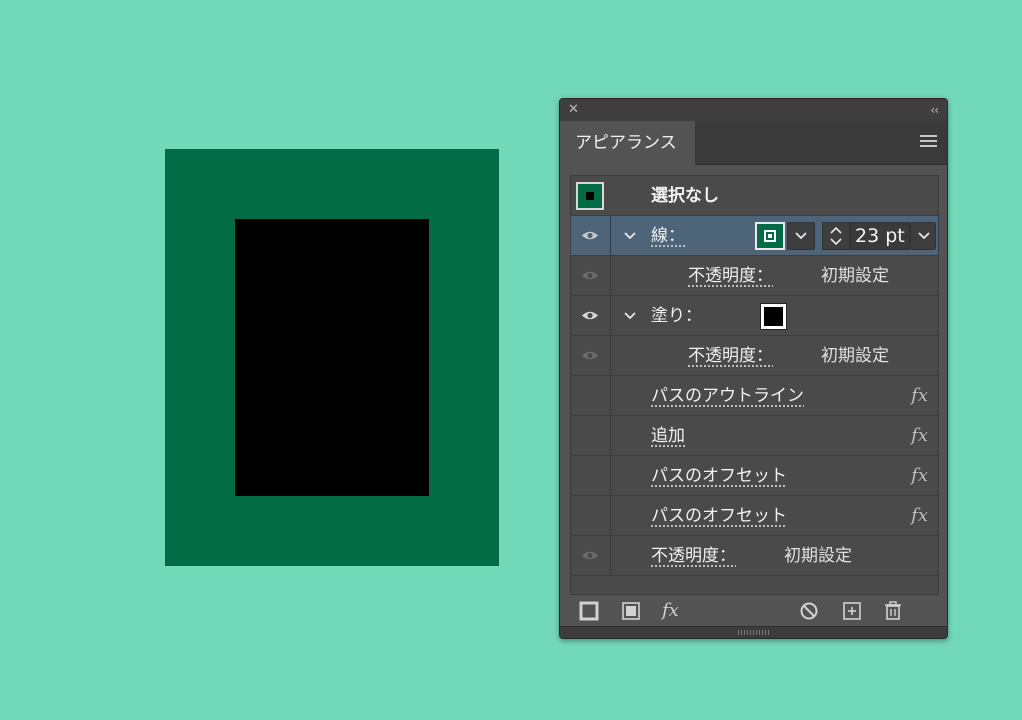 Image resolution: width=1022 pixels, height=720 pixels. I want to click on new-fill-icon, so click(631, 611).